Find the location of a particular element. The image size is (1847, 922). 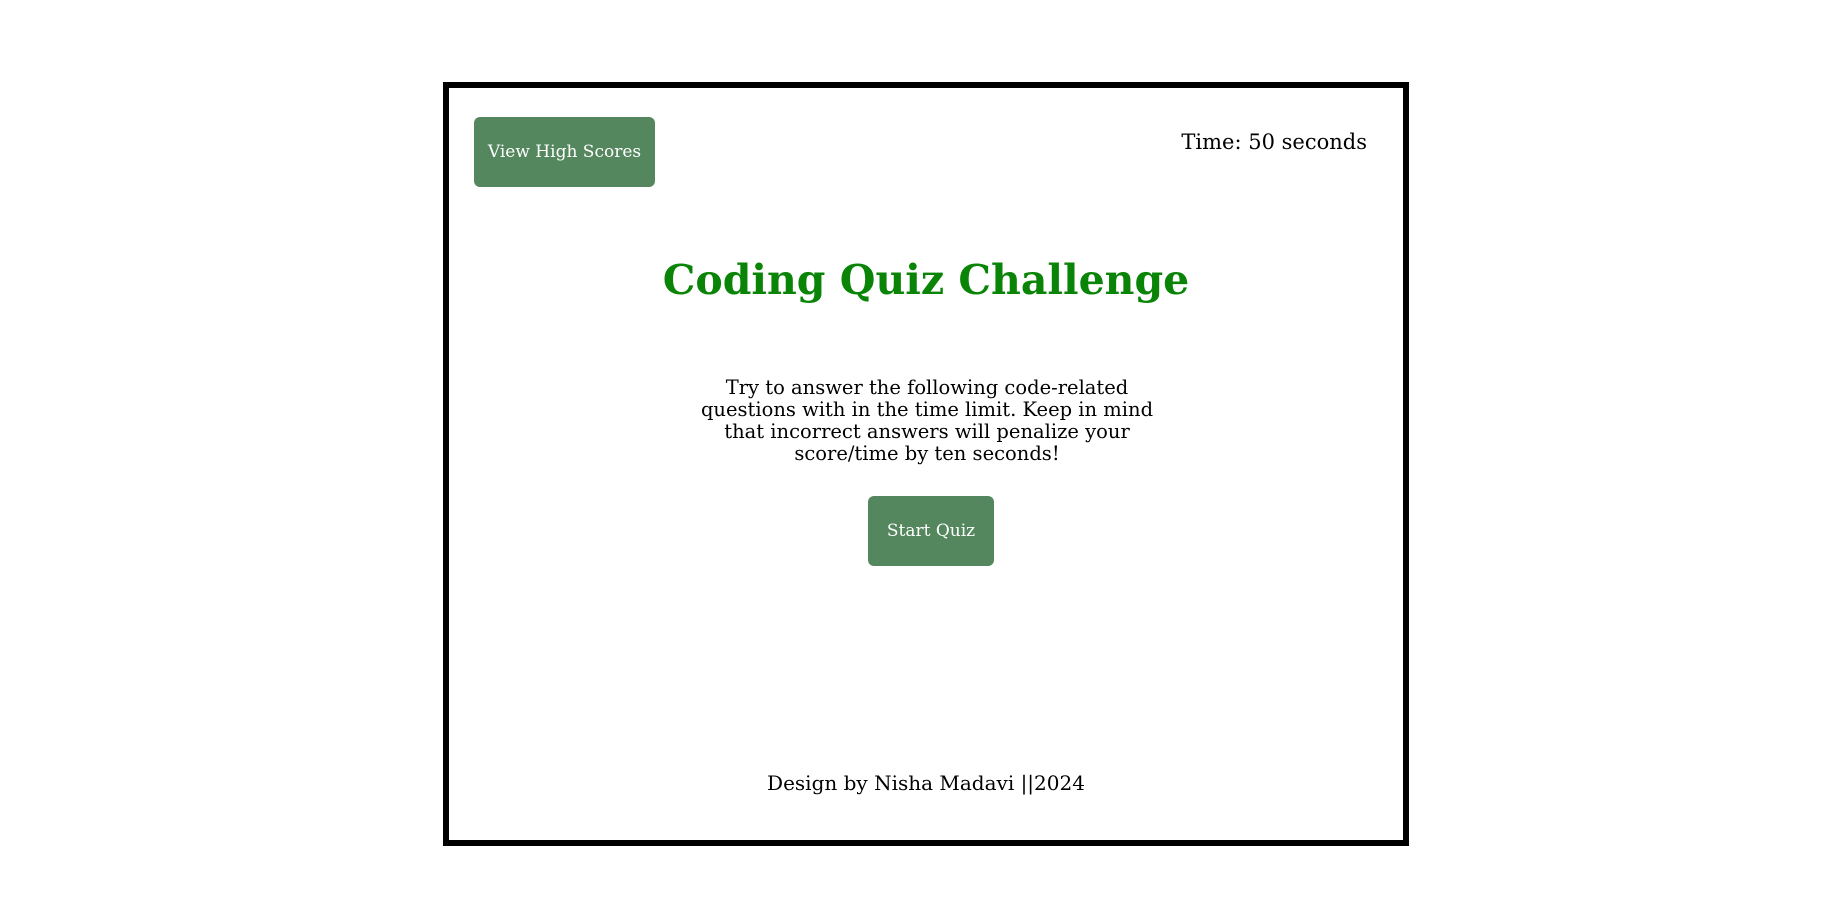

view-high-scores-button: View High Scores is located at coordinates (564, 152).